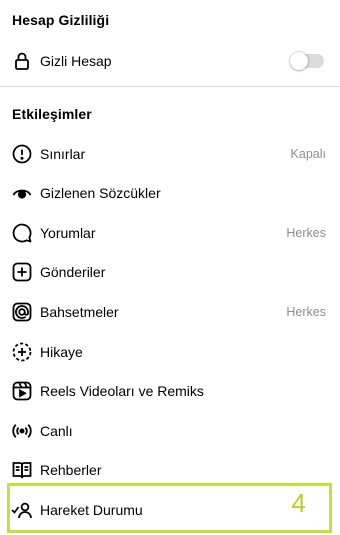  I want to click on menu-item-reels-remix: Reels Videoları ve Remiks, so click(170, 391).